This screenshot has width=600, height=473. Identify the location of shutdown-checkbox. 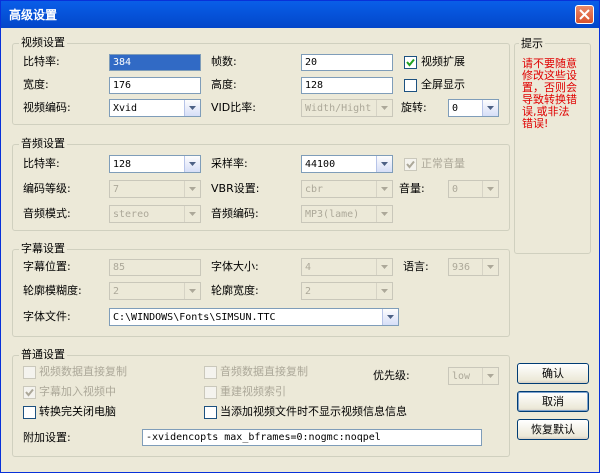
(29, 412).